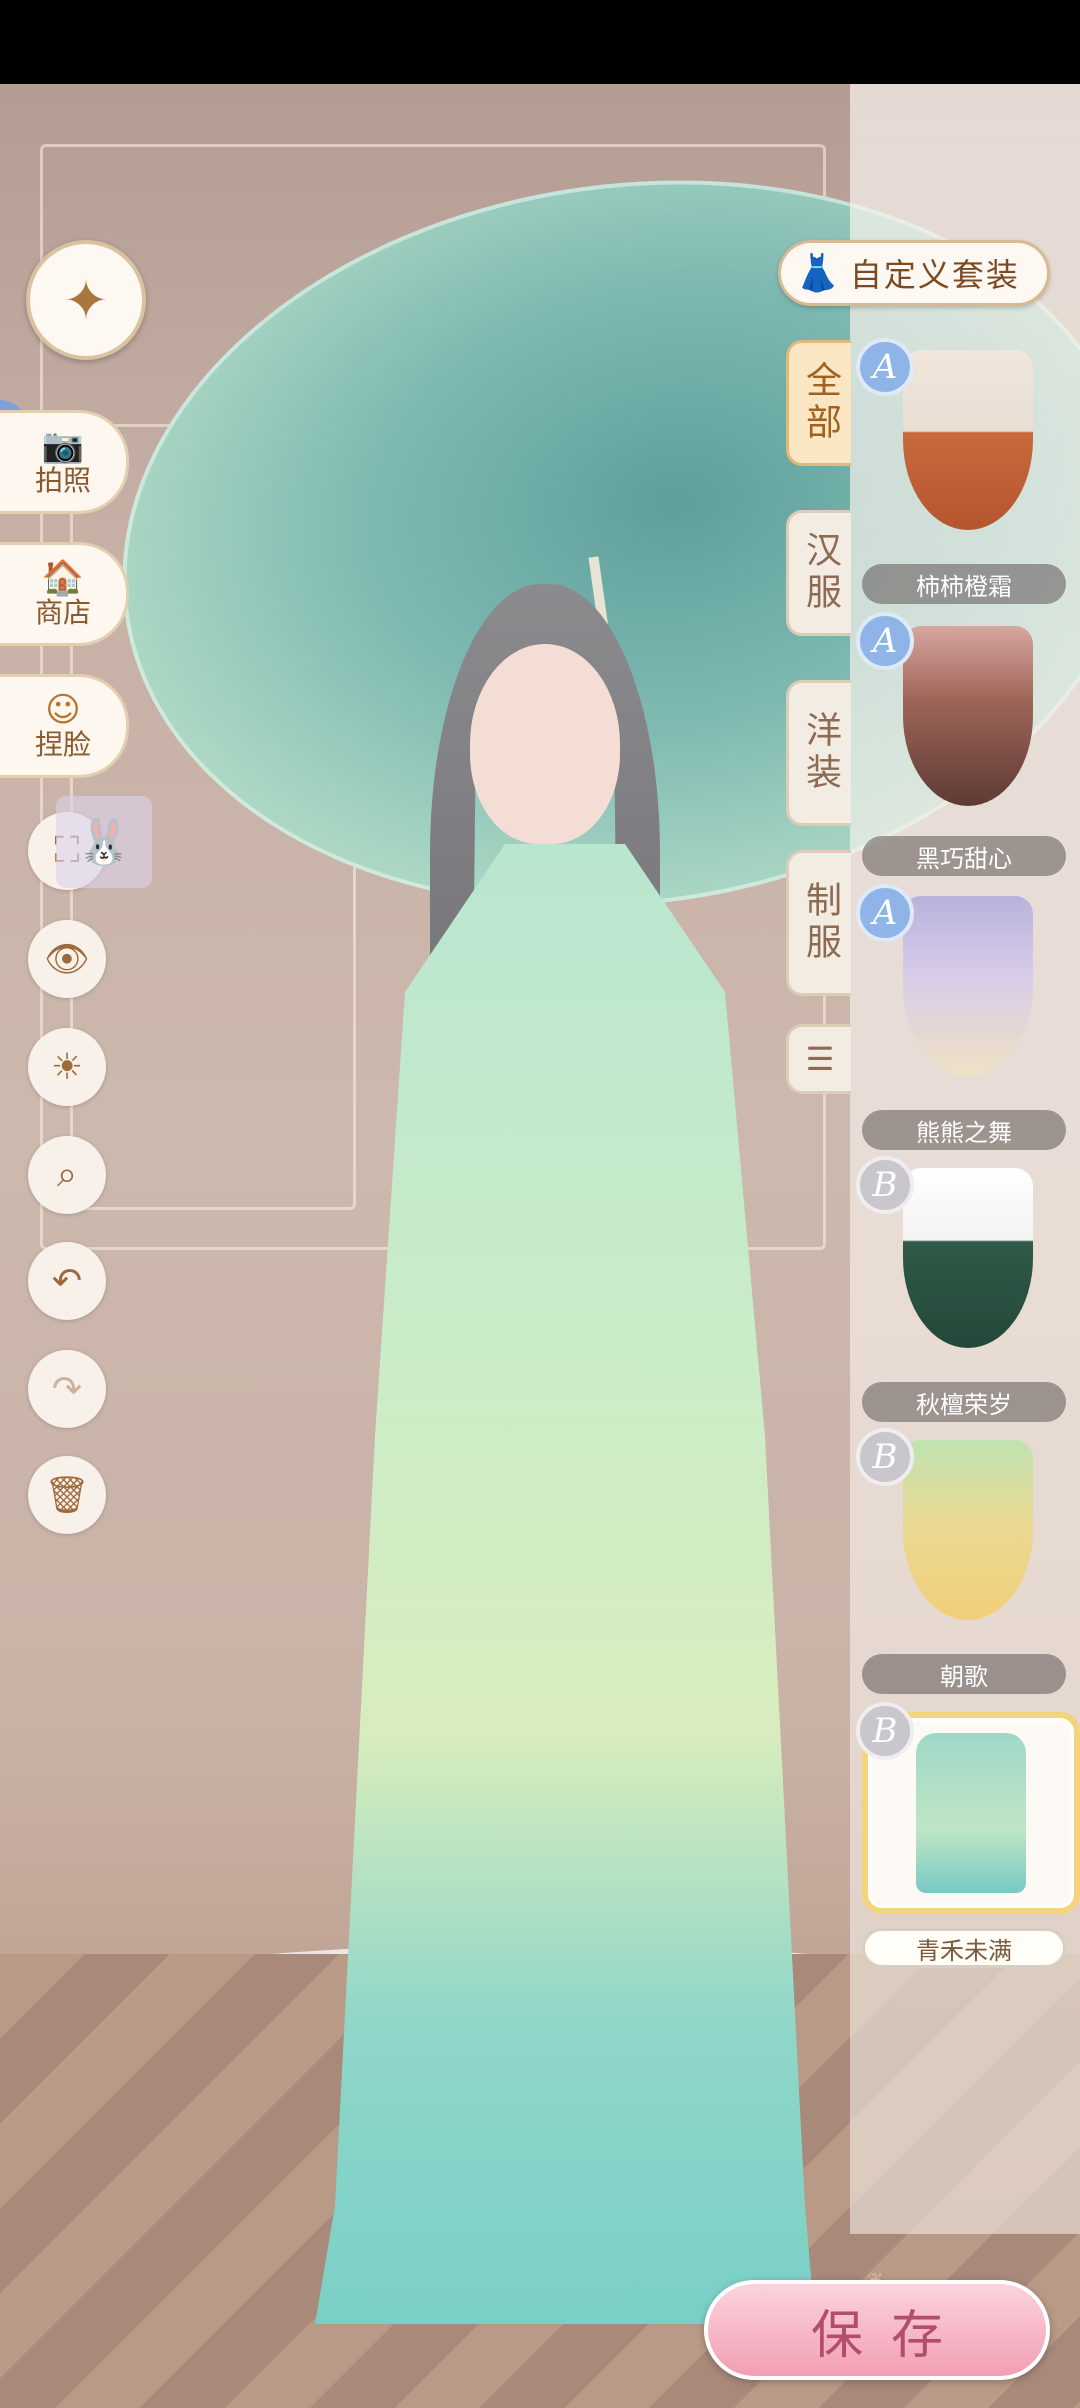 Image resolution: width=1080 pixels, height=2408 pixels. I want to click on tab-all: 全部, so click(818, 403).